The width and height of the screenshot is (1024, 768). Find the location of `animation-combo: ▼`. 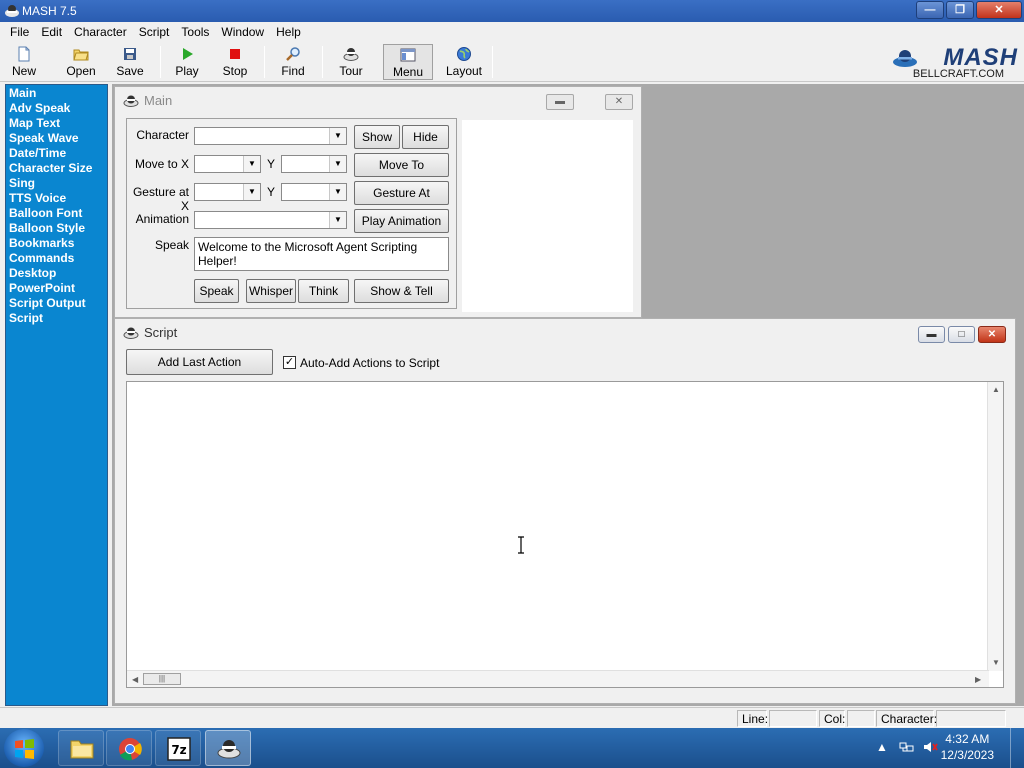

animation-combo: ▼ is located at coordinates (270, 220).